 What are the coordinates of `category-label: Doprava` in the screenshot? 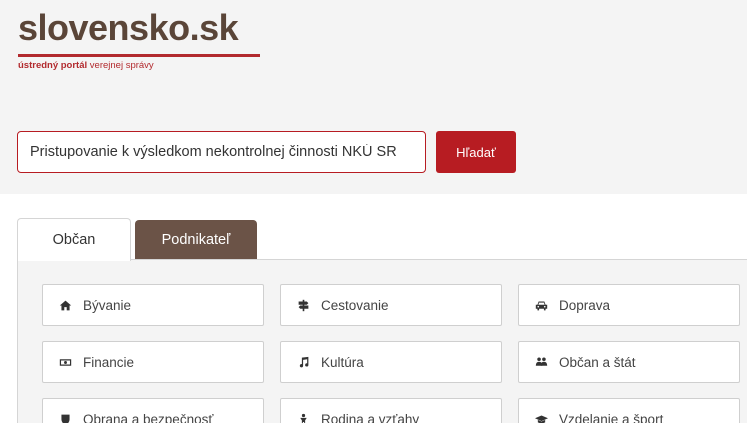 It's located at (585, 305).